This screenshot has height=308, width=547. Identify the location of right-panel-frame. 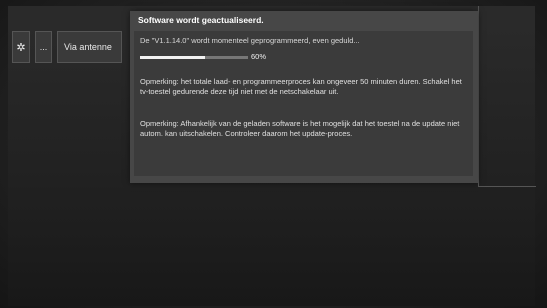
(507, 96).